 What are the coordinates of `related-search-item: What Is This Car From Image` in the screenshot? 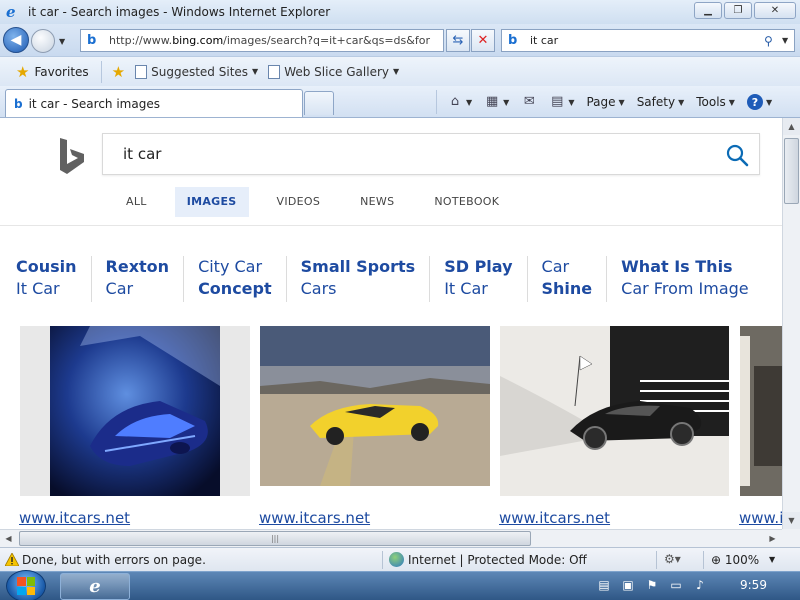 It's located at (691, 279).